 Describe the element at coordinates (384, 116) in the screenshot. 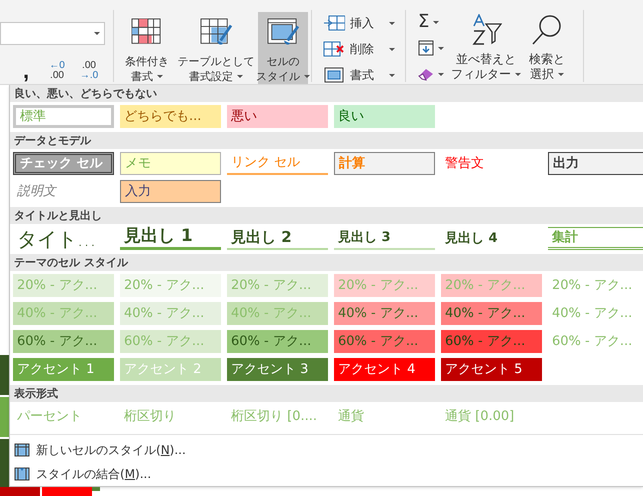

I see `cell-style-item: 良い` at that location.